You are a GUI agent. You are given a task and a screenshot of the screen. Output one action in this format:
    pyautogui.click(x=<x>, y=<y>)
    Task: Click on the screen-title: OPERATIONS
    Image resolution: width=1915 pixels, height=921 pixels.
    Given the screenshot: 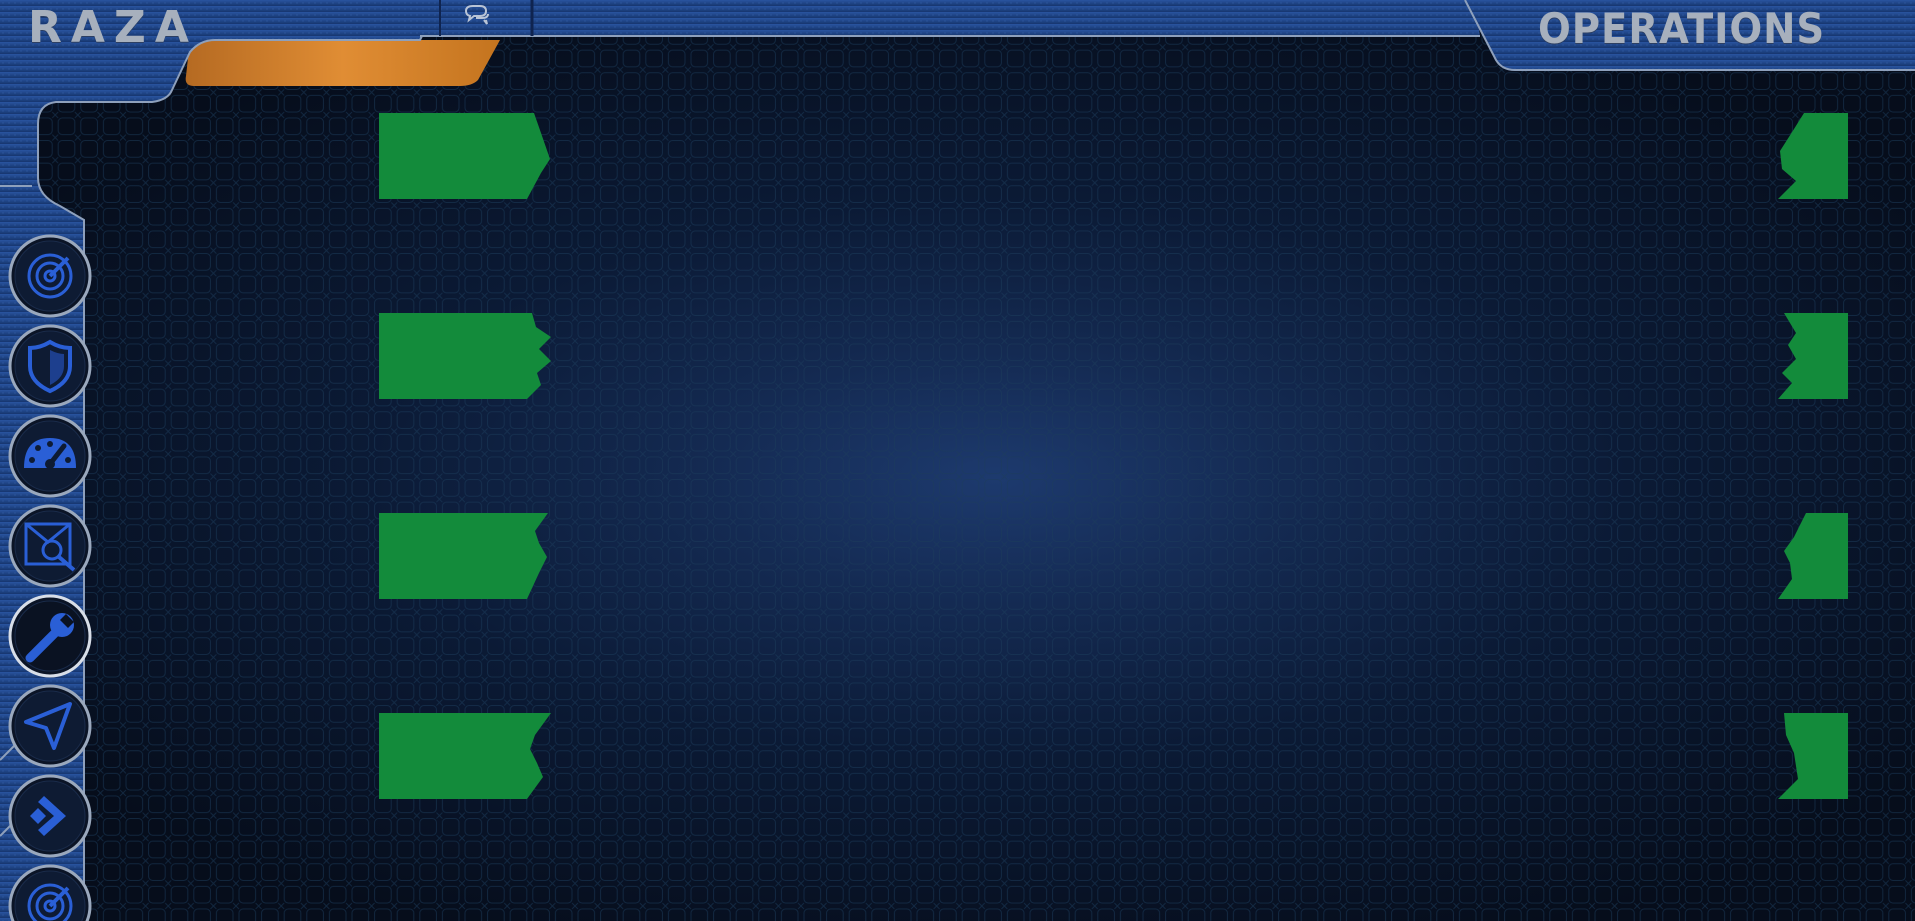 What is the action you would take?
    pyautogui.click(x=1682, y=28)
    